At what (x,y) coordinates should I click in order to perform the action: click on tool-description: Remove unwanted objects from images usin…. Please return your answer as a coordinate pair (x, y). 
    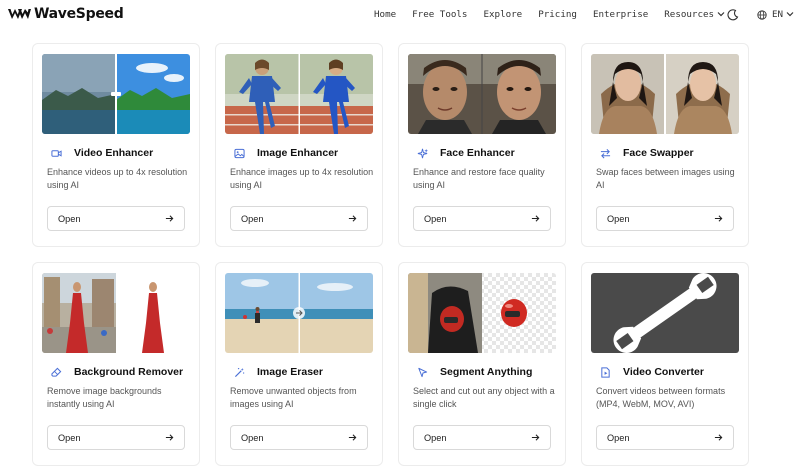
    Looking at the image, I should click on (293, 397).